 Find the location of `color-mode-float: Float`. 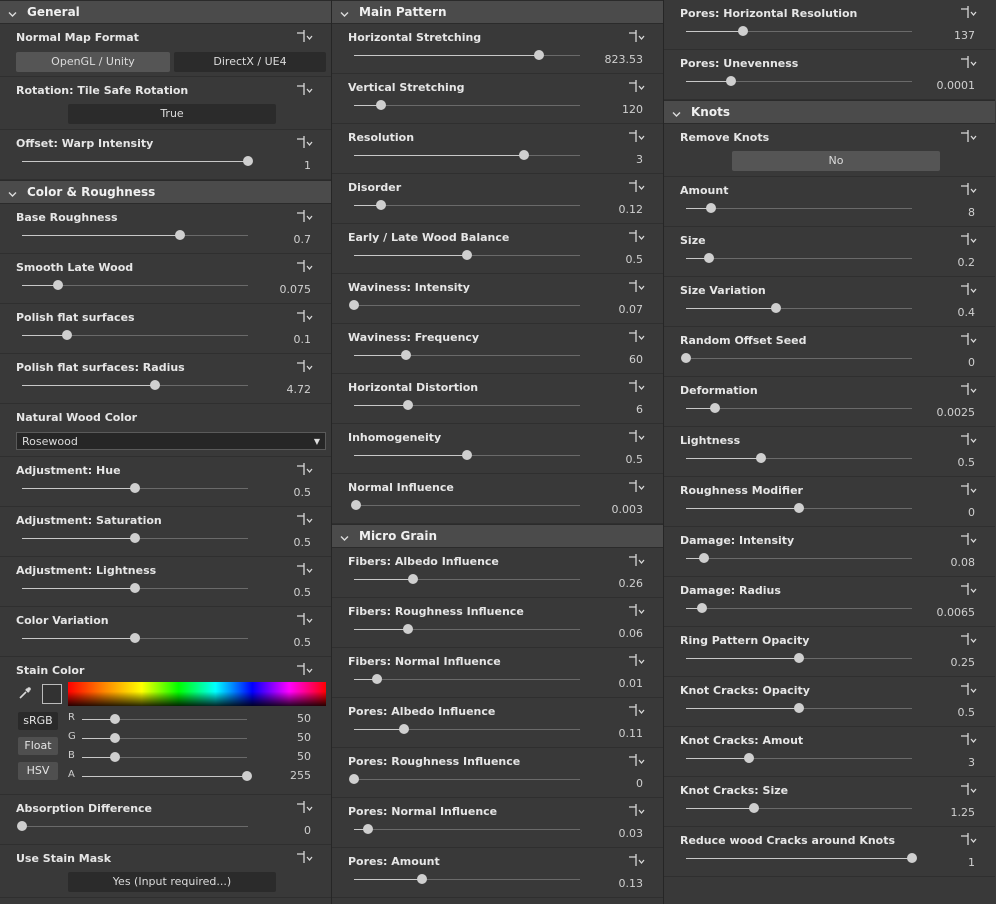

color-mode-float: Float is located at coordinates (38, 746).